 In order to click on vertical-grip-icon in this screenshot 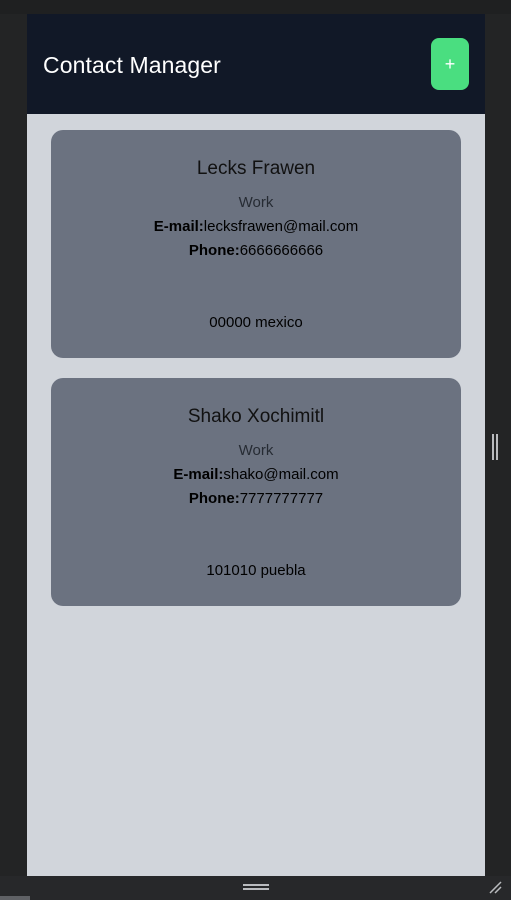, I will do `click(495, 447)`.